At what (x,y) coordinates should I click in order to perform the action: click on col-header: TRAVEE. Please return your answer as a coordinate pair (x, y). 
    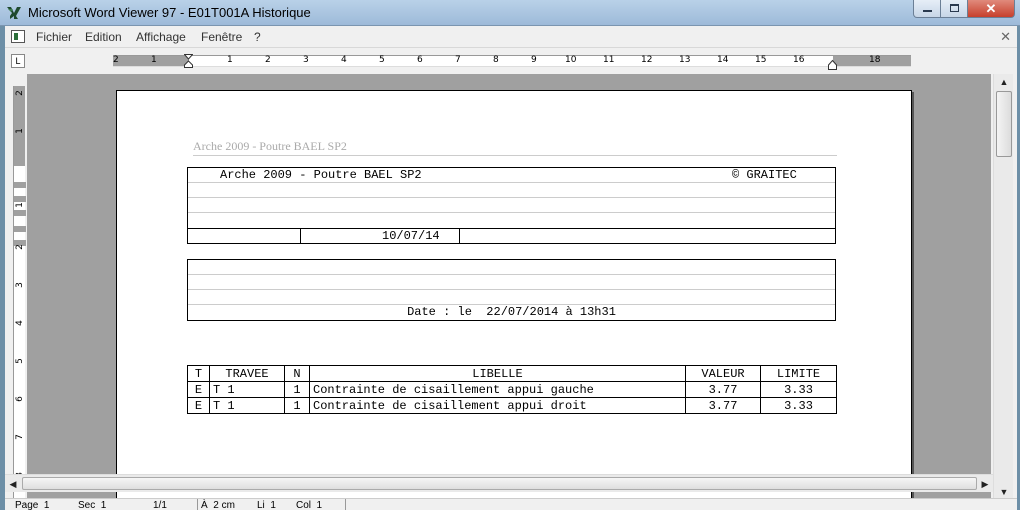
    Looking at the image, I should click on (247, 373).